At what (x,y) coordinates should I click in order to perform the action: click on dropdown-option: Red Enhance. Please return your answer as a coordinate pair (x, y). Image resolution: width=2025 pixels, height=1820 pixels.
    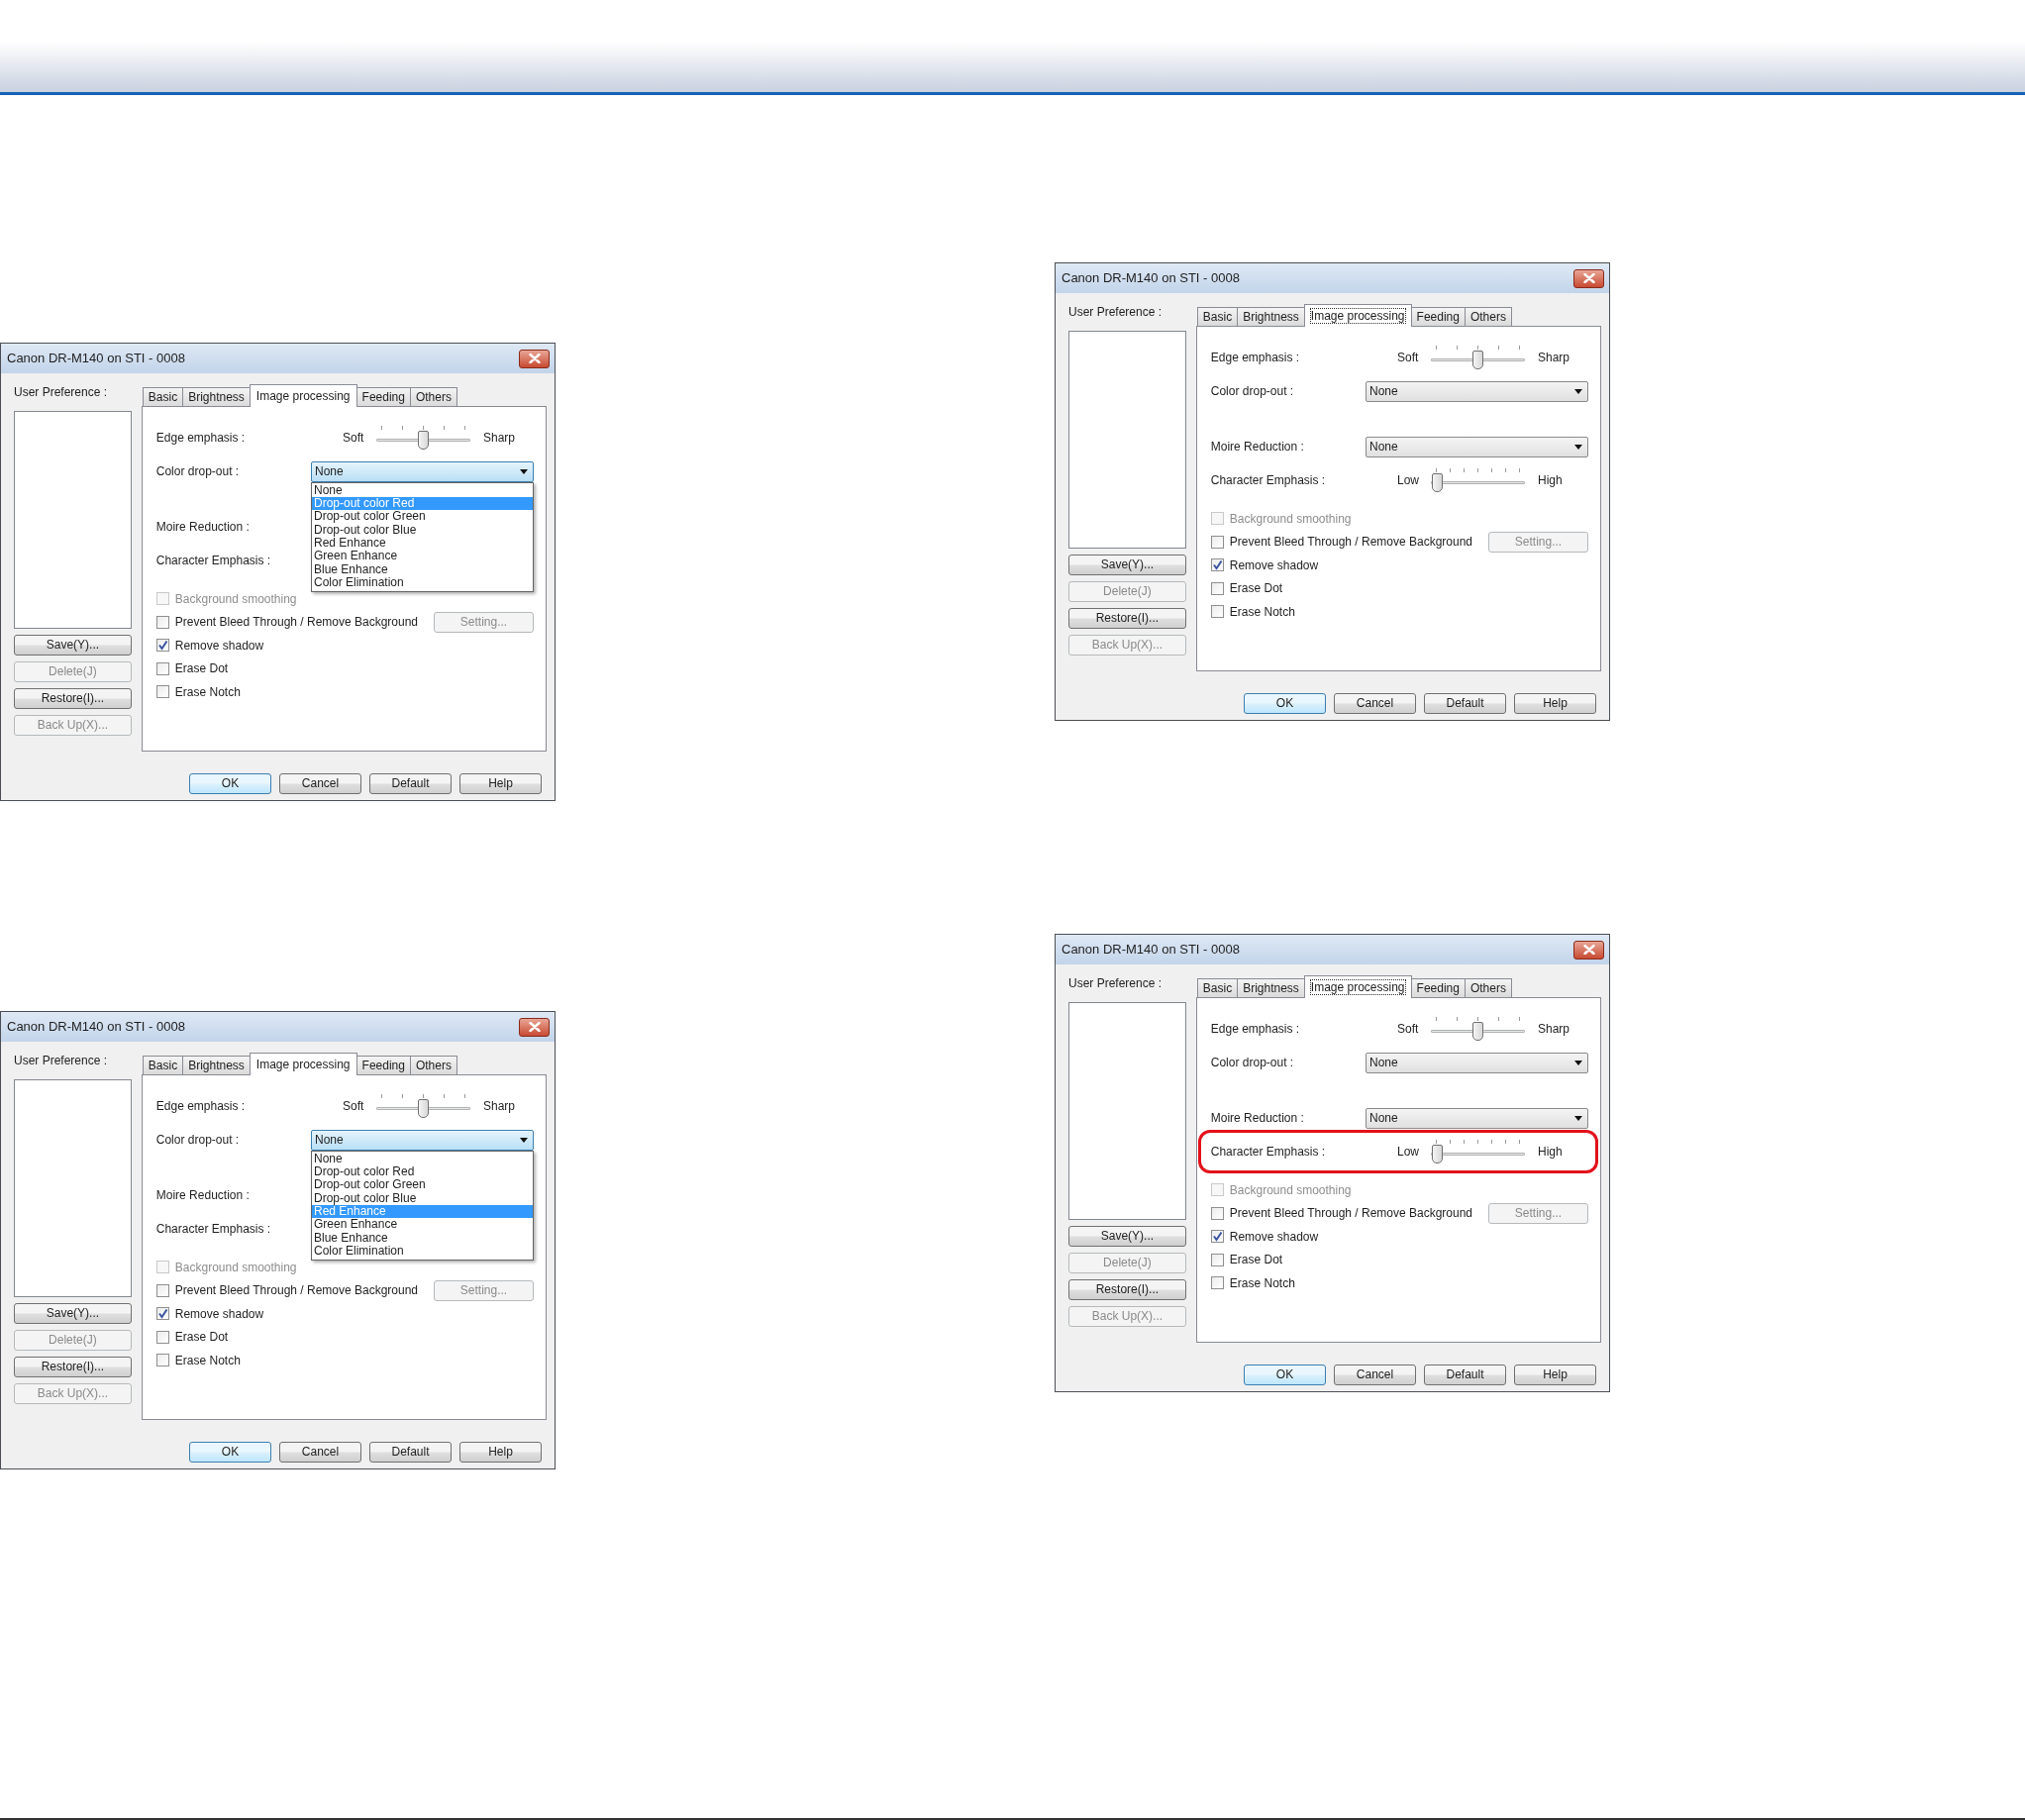
    Looking at the image, I should click on (422, 544).